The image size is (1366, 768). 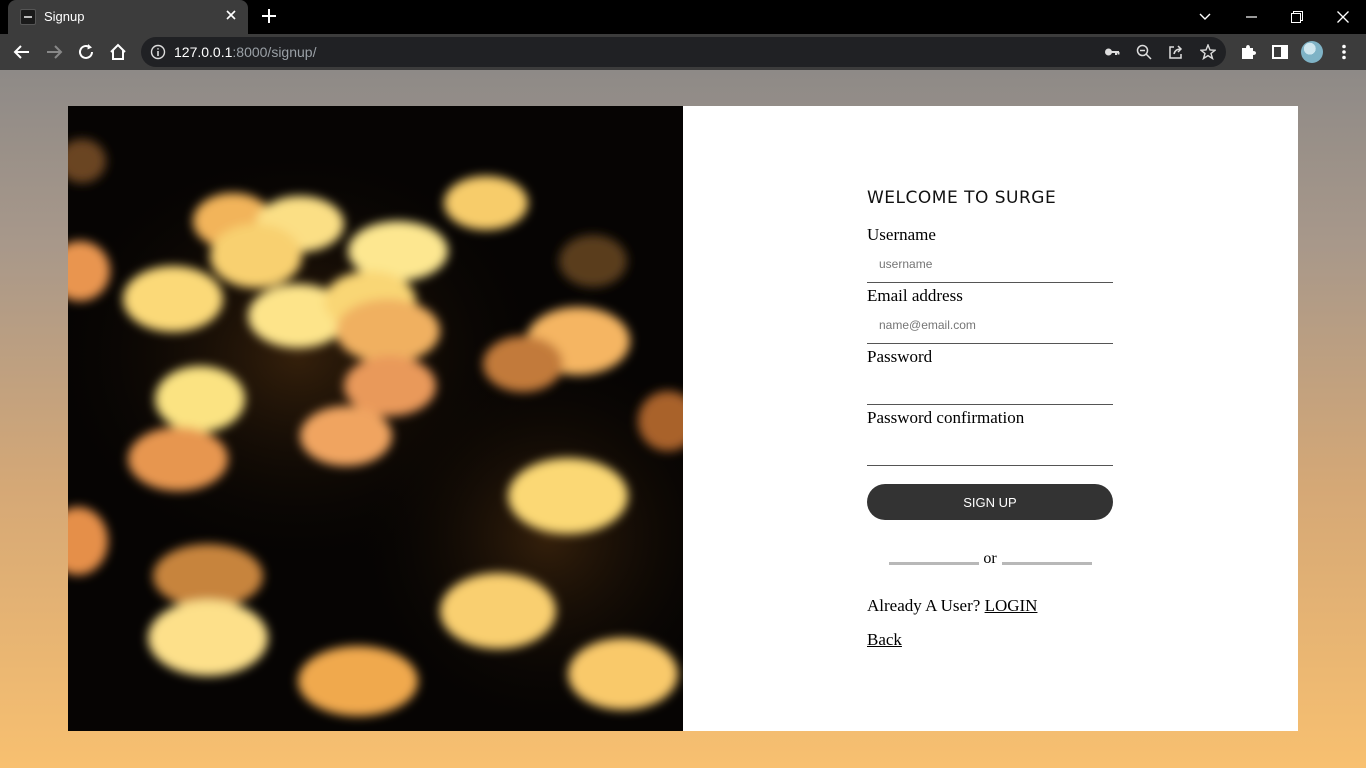 I want to click on browser-toolbar: 127.0.0.1:8000/signup/, so click(x=683, y=52).